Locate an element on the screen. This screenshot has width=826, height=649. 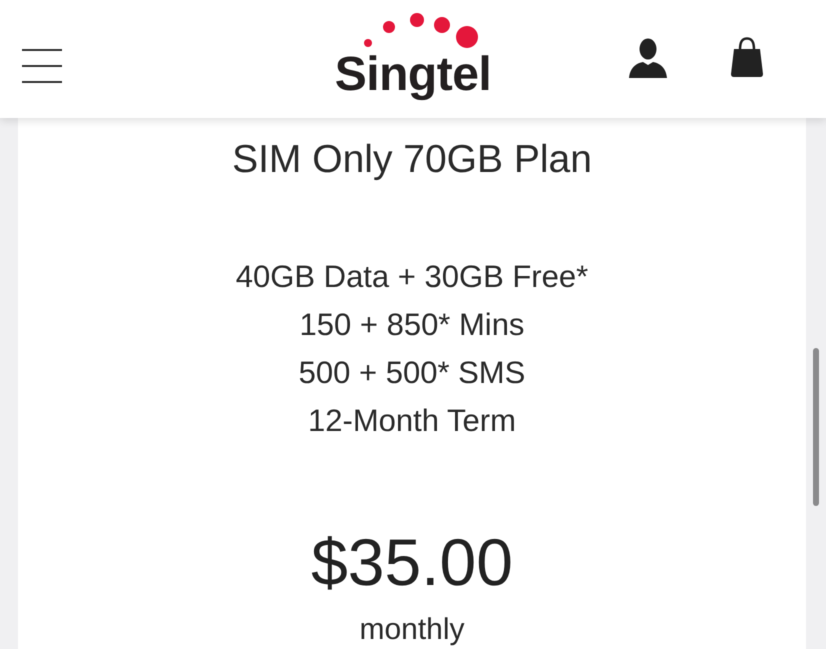
price-period: monthly is located at coordinates (412, 630).